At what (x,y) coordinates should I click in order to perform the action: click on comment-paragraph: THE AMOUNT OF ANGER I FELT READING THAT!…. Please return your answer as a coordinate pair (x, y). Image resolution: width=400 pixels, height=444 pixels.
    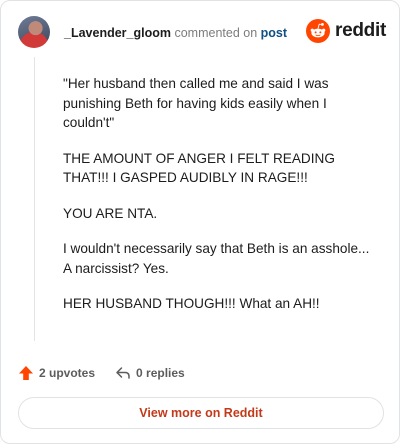
    Looking at the image, I should click on (199, 168).